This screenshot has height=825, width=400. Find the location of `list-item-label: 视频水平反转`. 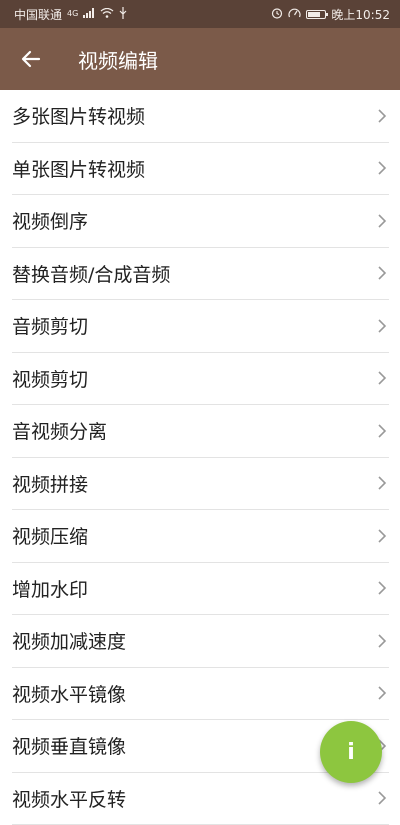

list-item-label: 视频水平反转 is located at coordinates (69, 798).